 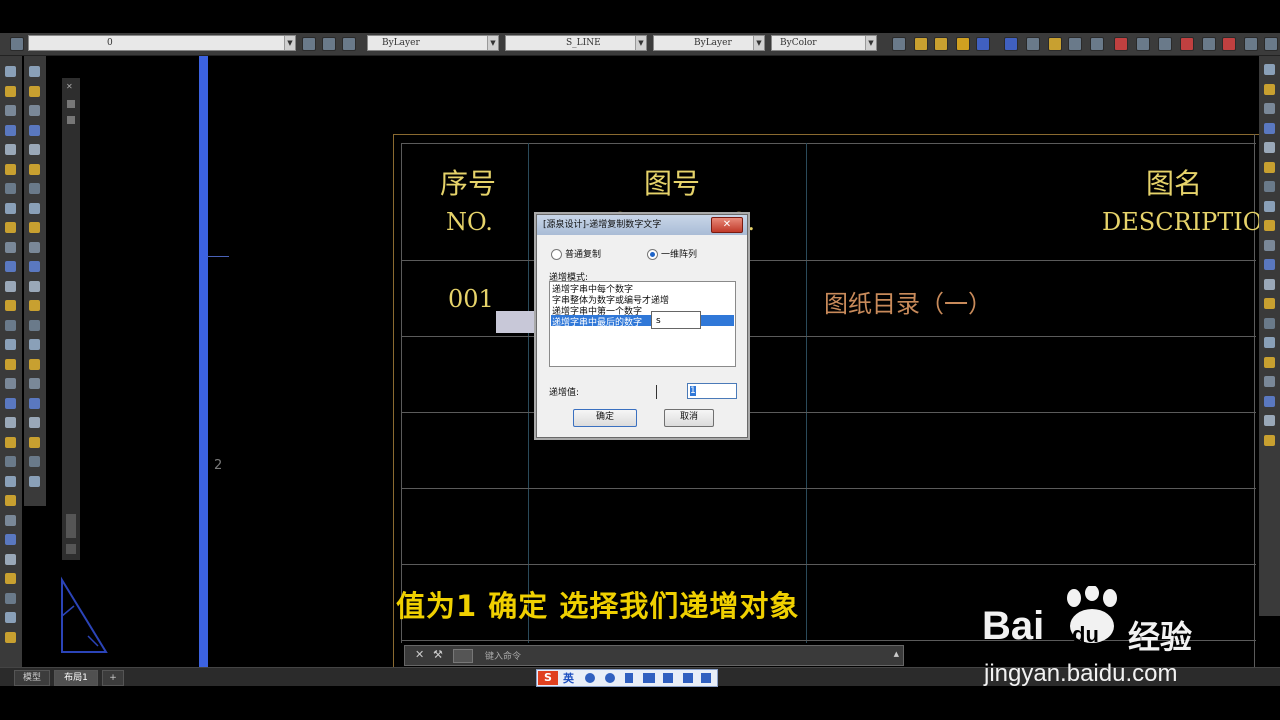 I want to click on sogou-logo-icon: S, so click(x=548, y=678).